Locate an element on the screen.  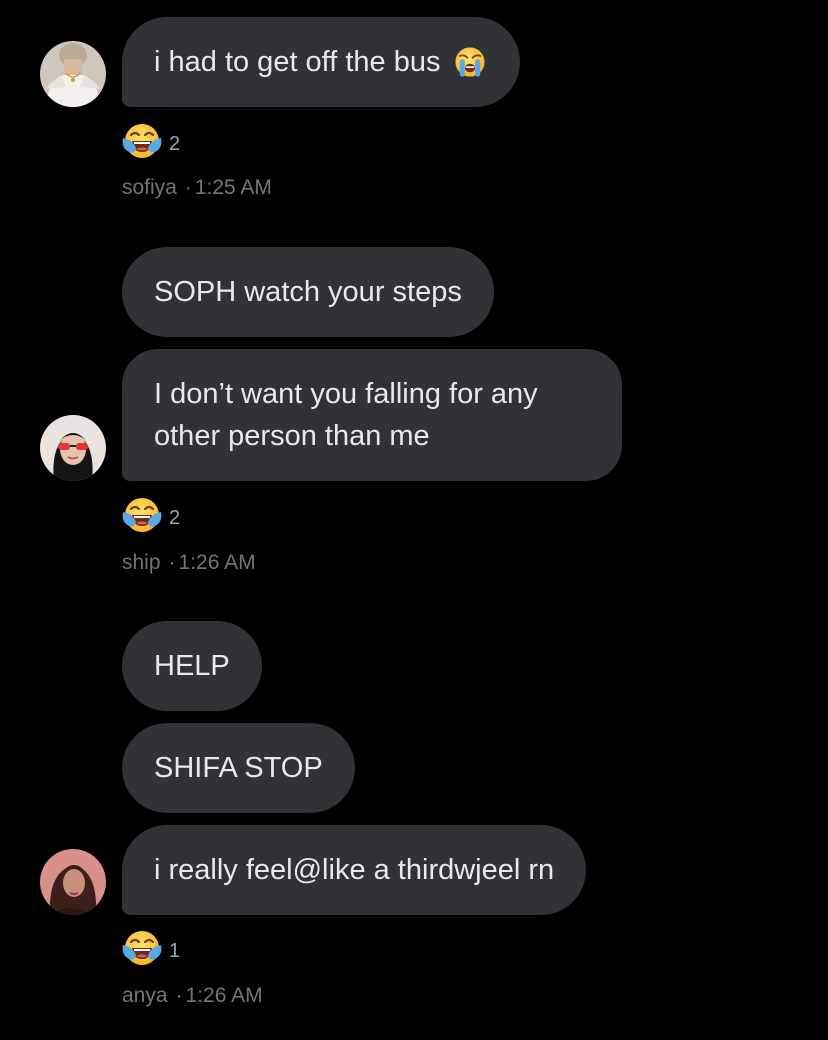
avatar-ship is located at coordinates (73, 448).